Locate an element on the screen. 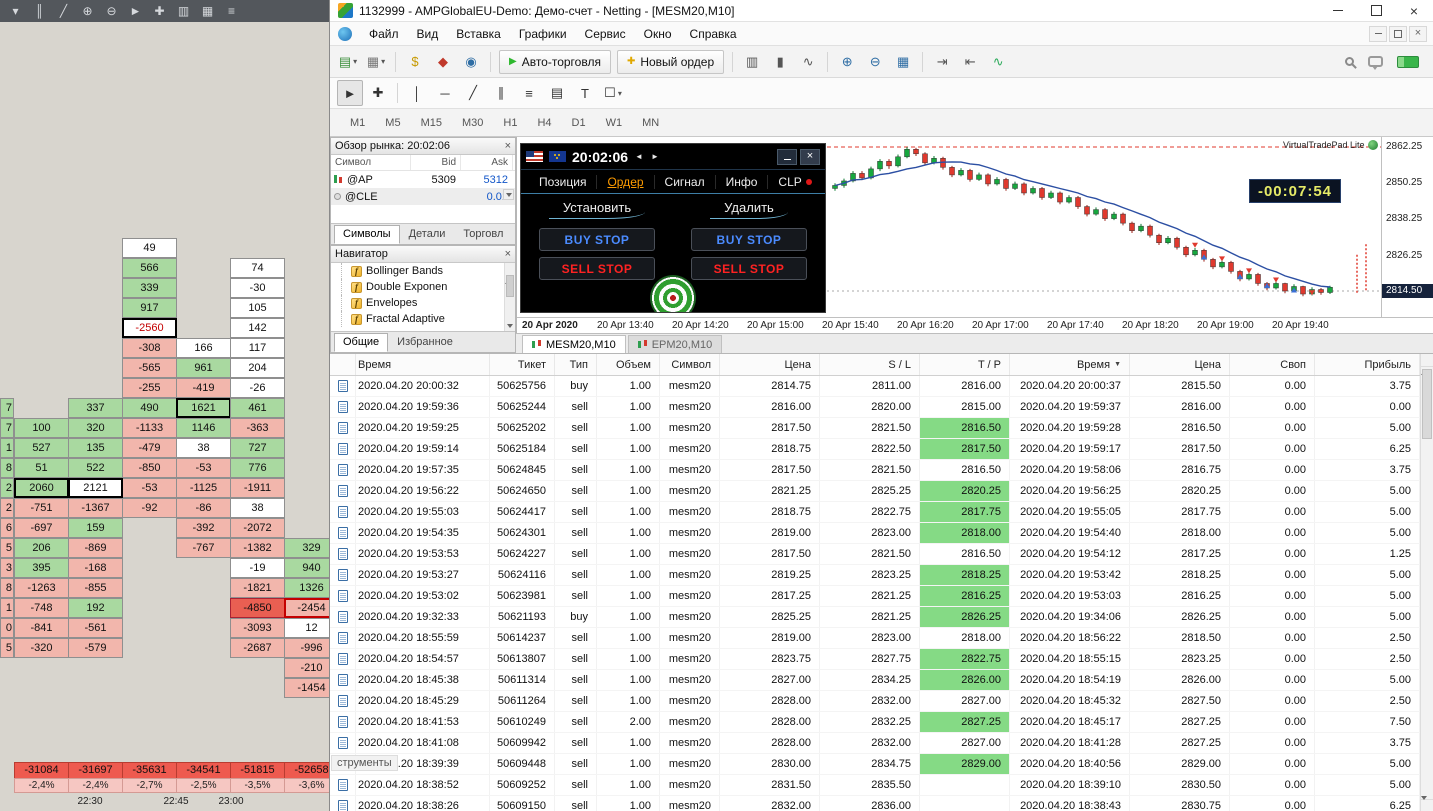 The width and height of the screenshot is (1433, 811). search-icon is located at coordinates (1349, 61).